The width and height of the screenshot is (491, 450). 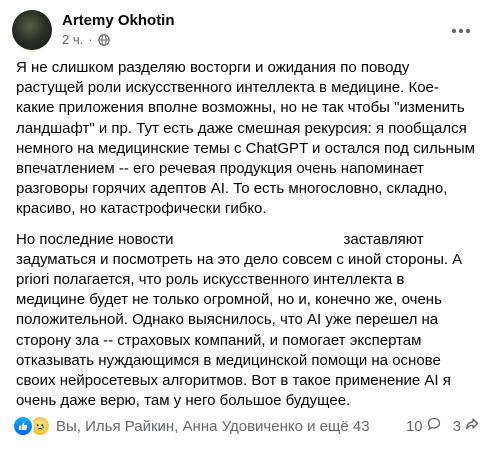 What do you see at coordinates (456, 426) in the screenshot?
I see `shares-count: 3` at bounding box center [456, 426].